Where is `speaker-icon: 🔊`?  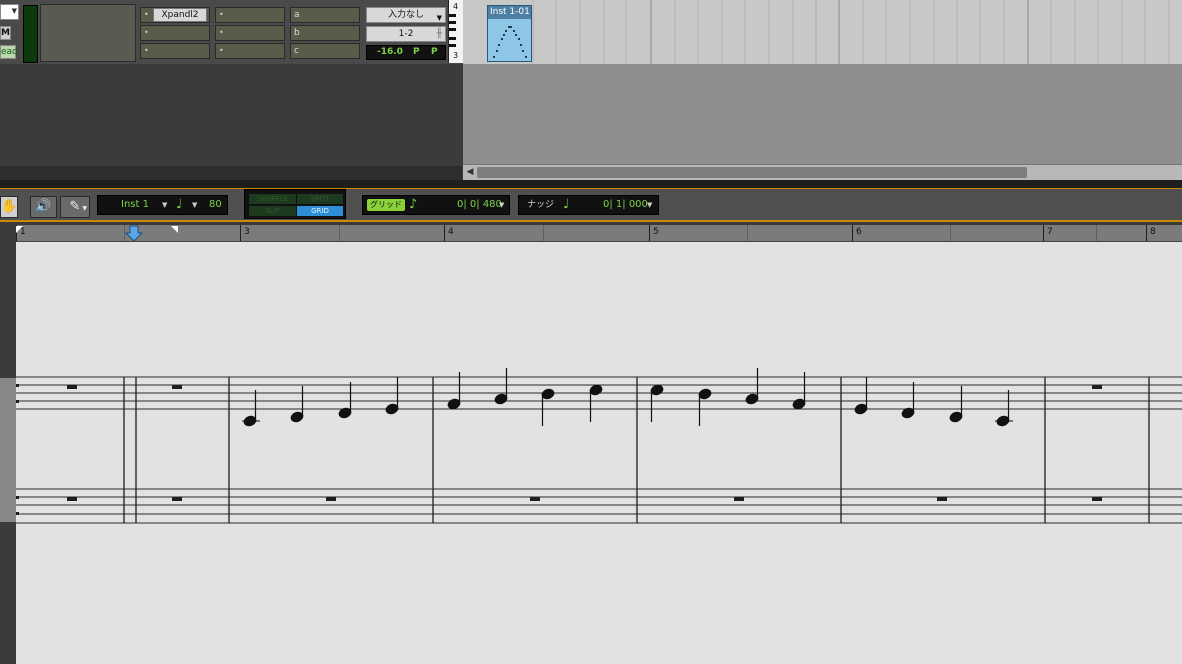 speaker-icon: 🔊 is located at coordinates (43, 206).